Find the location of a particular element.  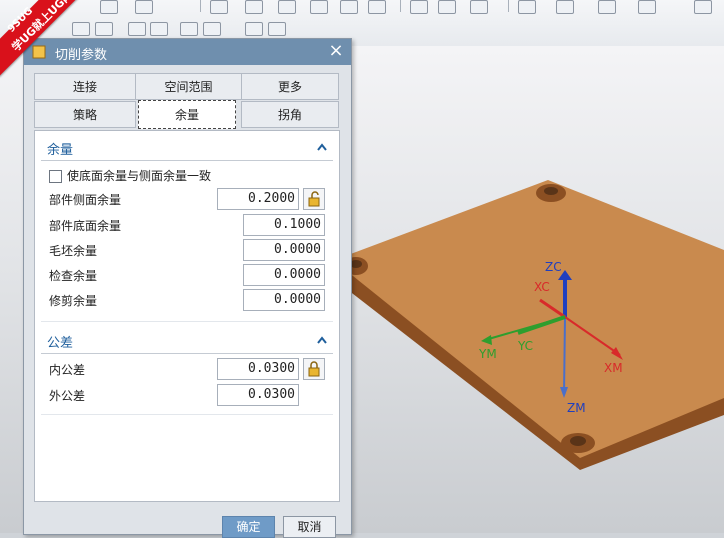

blank-stock-label: 毛坯余量 is located at coordinates (73, 251).